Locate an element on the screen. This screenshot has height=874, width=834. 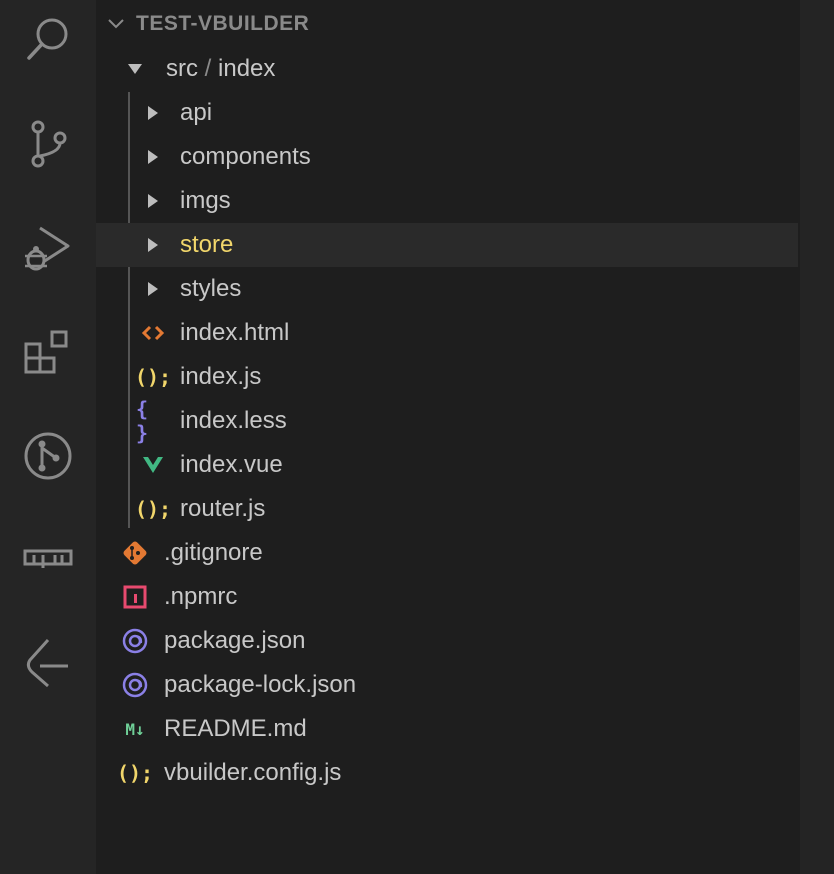
git-graph-icon is located at coordinates (48, 456).